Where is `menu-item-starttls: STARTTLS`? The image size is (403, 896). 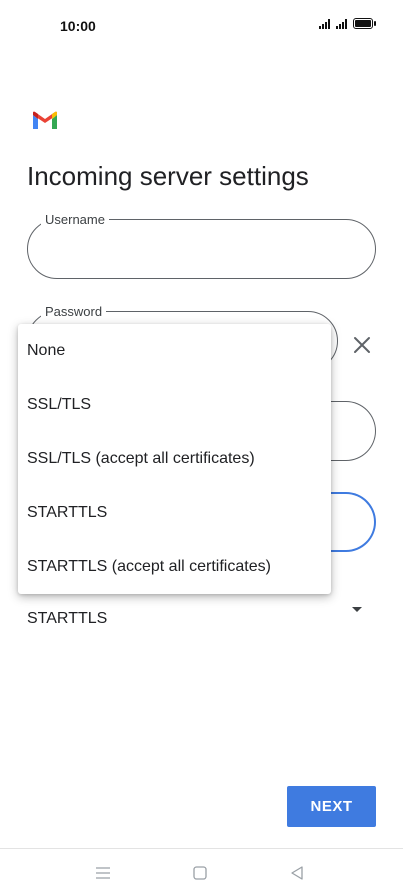 menu-item-starttls: STARTTLS is located at coordinates (174, 513).